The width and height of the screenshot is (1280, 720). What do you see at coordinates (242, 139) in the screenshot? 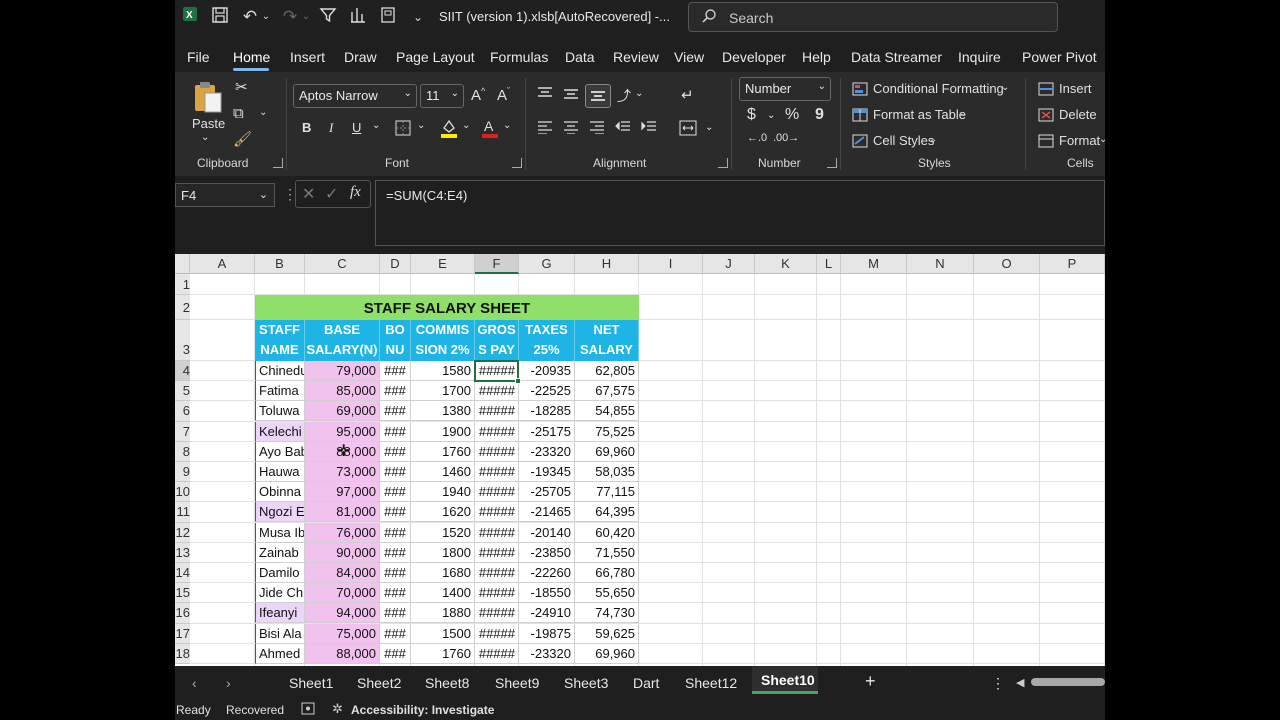
I see `format-painter-icon: 🖌` at bounding box center [242, 139].